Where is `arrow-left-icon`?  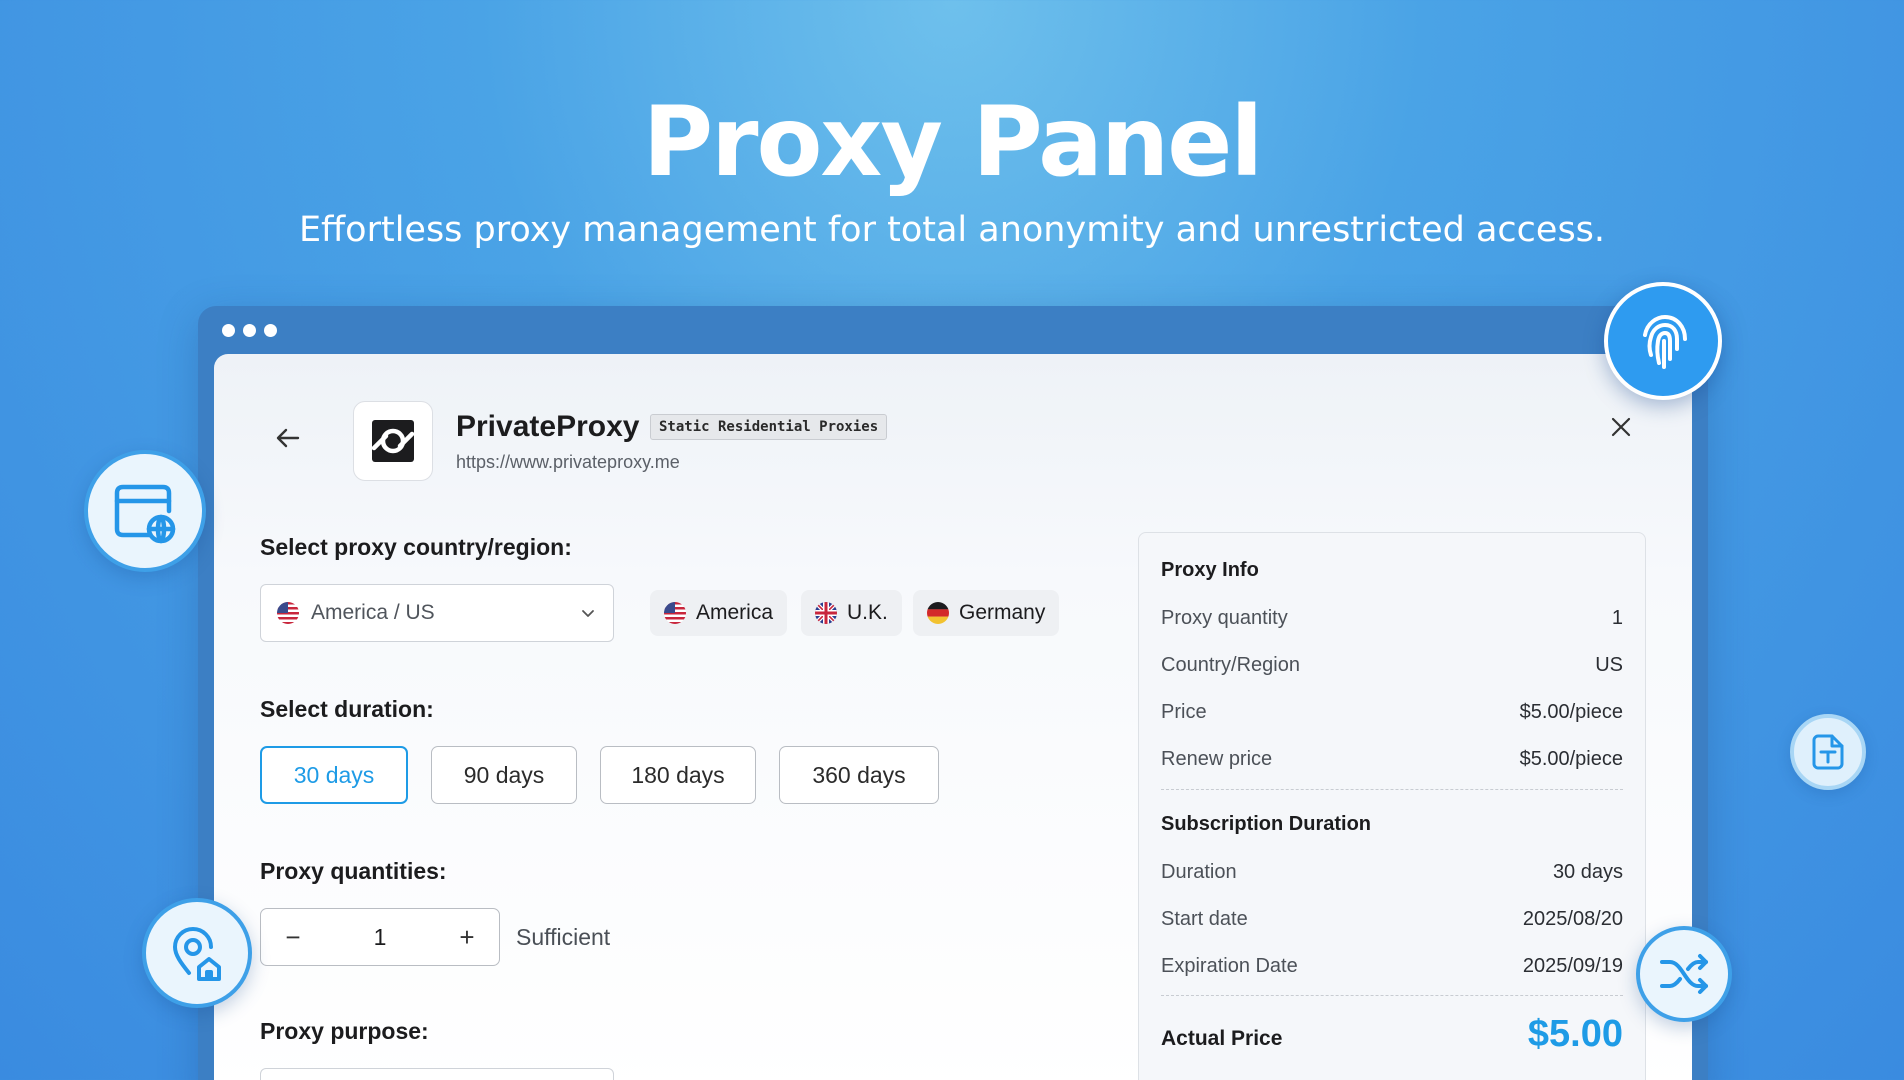
arrow-left-icon is located at coordinates (288, 438).